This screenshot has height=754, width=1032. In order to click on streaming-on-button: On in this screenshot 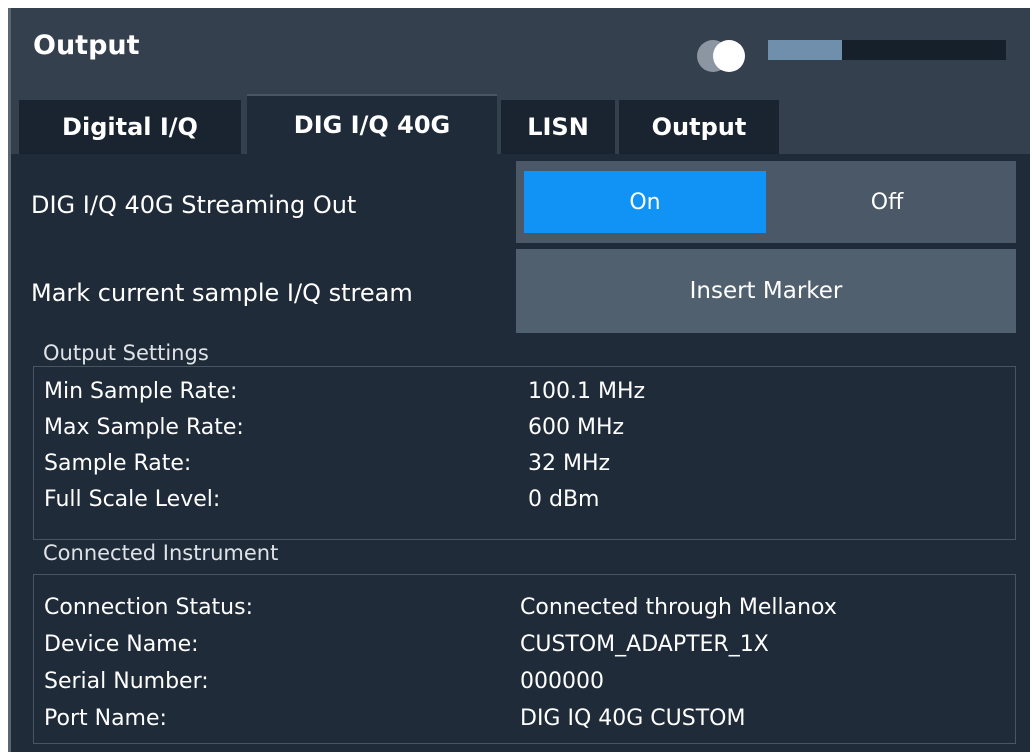, I will do `click(645, 202)`.